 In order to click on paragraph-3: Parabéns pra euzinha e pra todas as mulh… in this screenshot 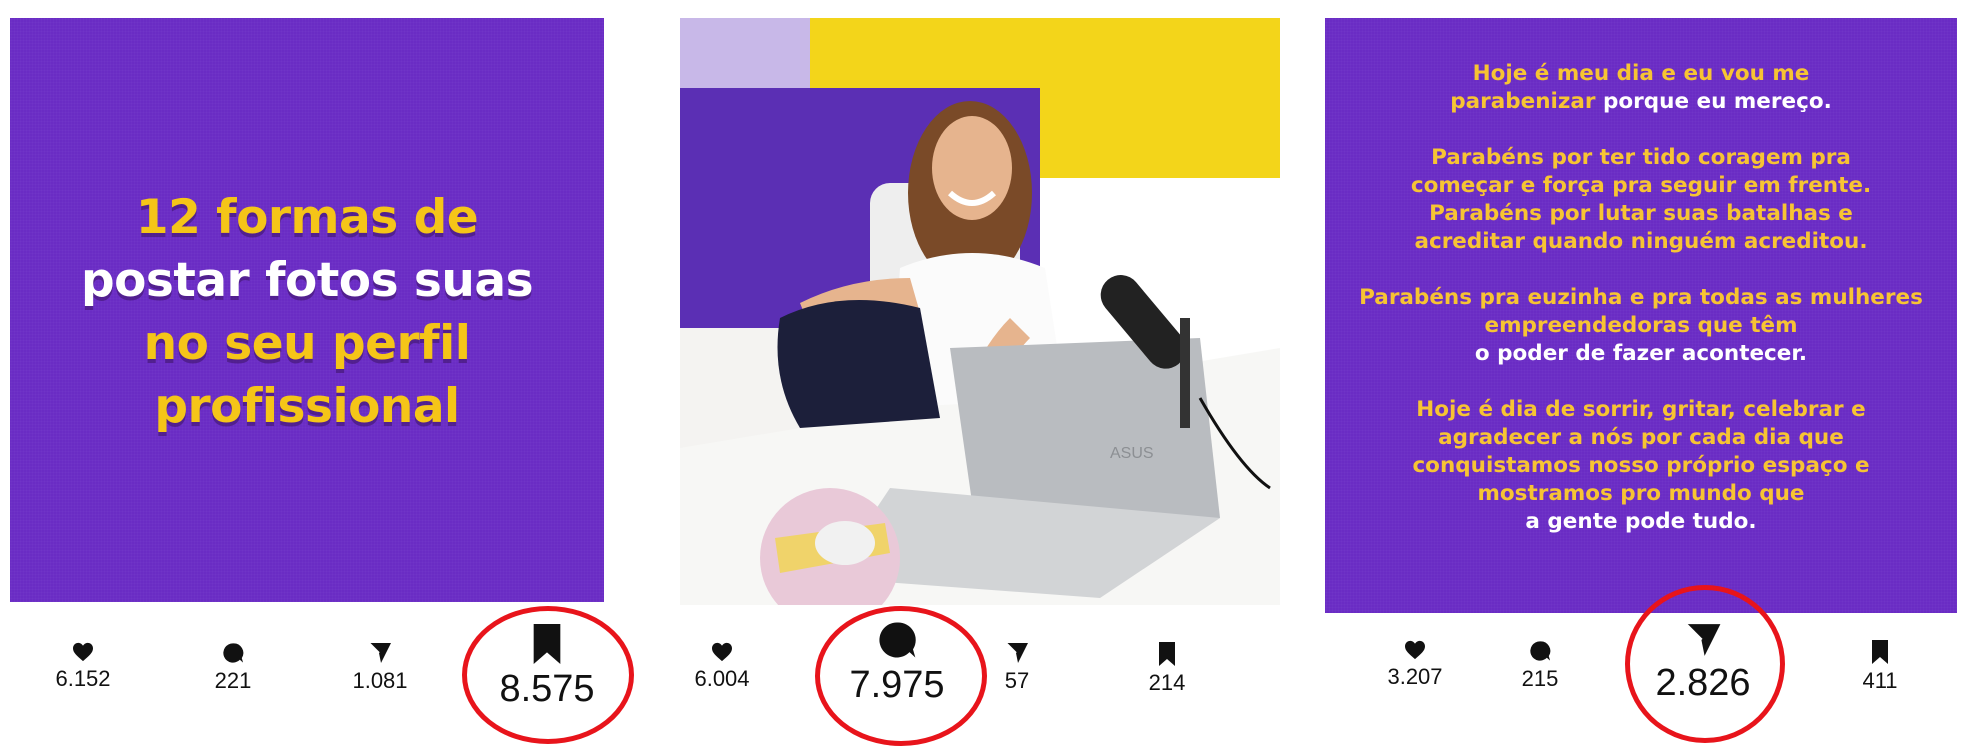, I will do `click(1641, 325)`.